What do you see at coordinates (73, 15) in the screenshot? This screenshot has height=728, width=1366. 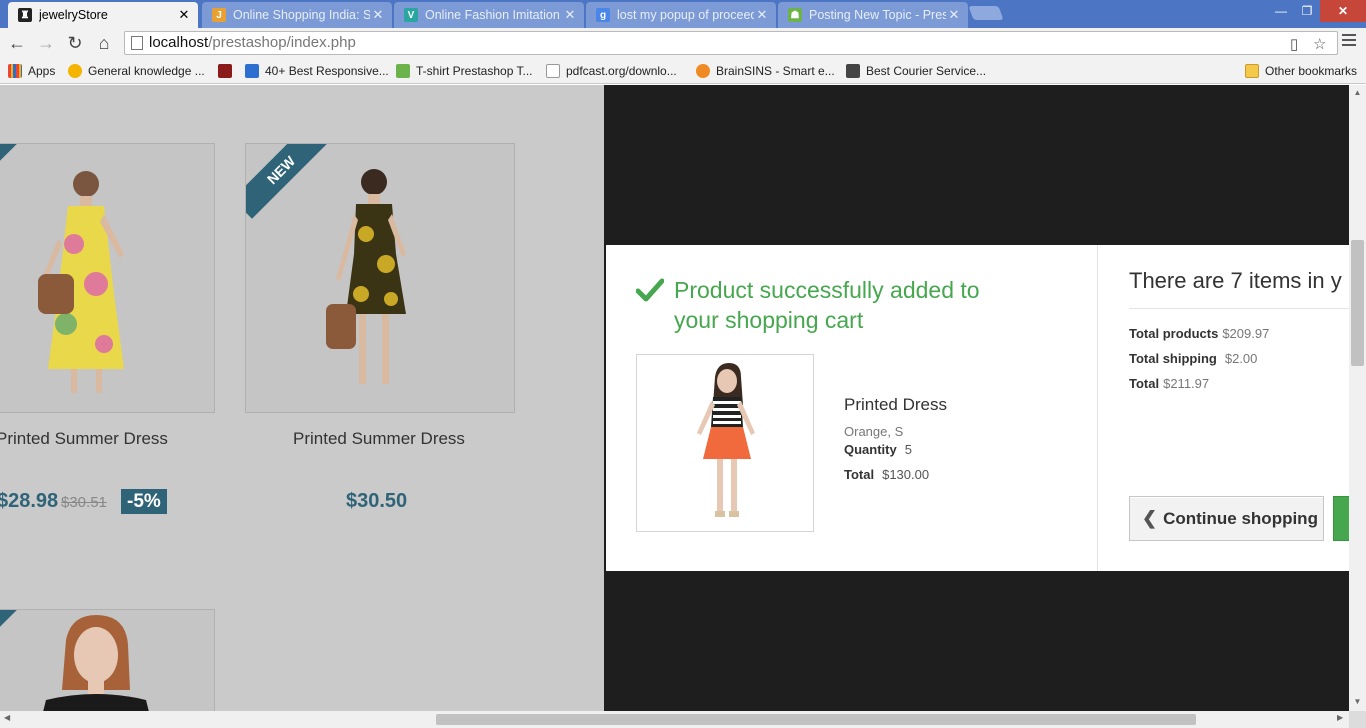 I see `tab-title: jewelryStore` at bounding box center [73, 15].